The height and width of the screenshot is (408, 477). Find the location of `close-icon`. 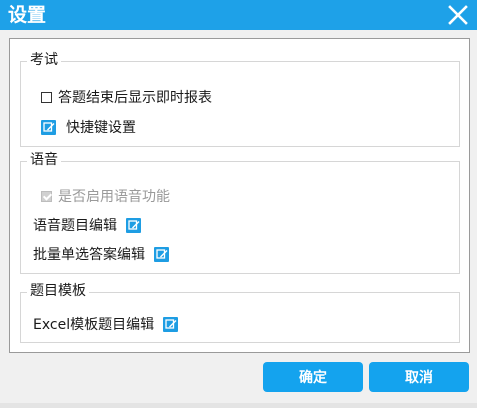

close-icon is located at coordinates (458, 15).